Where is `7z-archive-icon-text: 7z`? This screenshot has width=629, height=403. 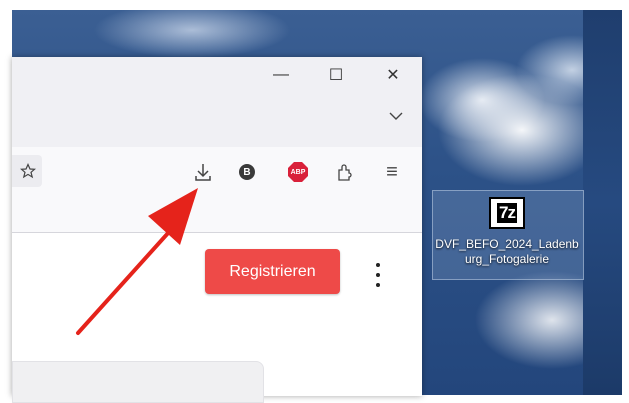
7z-archive-icon-text: 7z is located at coordinates (507, 213).